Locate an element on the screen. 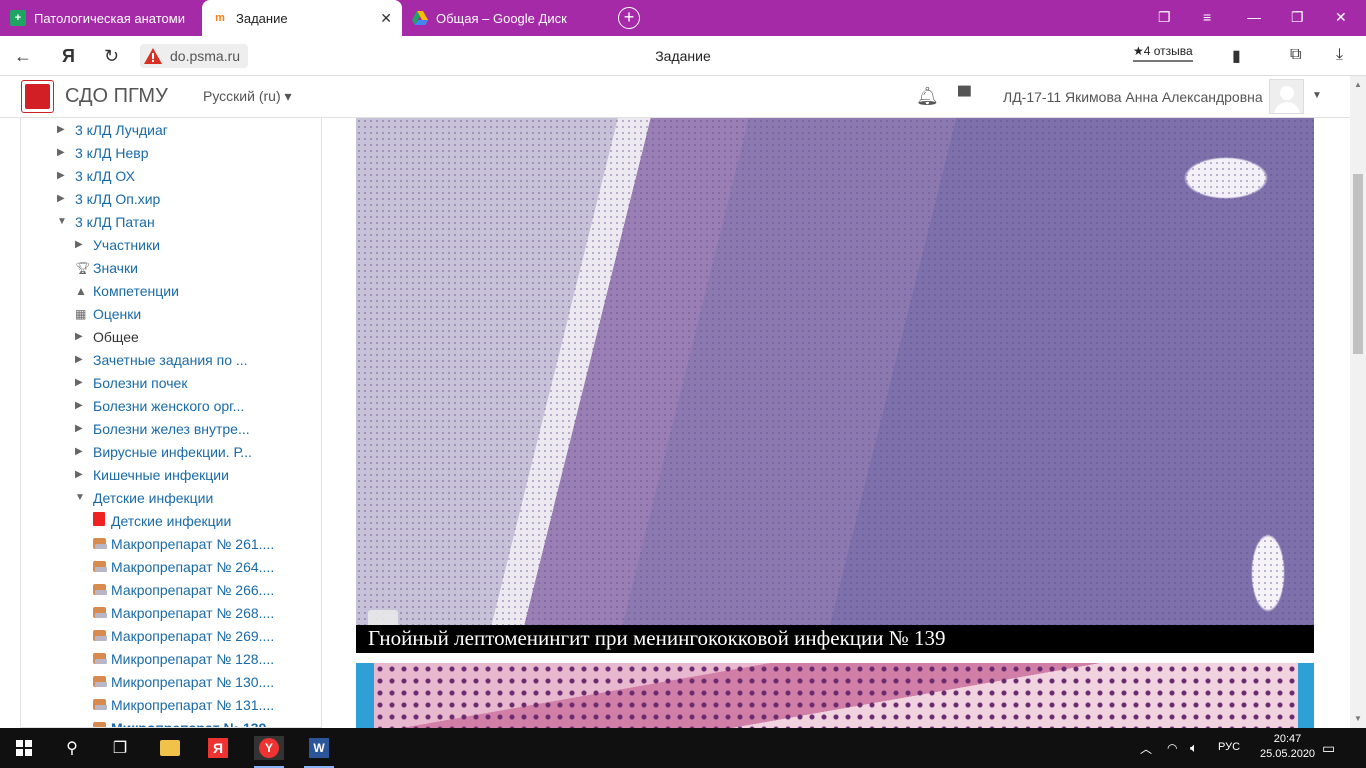  restore-icon: ❐ is located at coordinates (1297, 17).